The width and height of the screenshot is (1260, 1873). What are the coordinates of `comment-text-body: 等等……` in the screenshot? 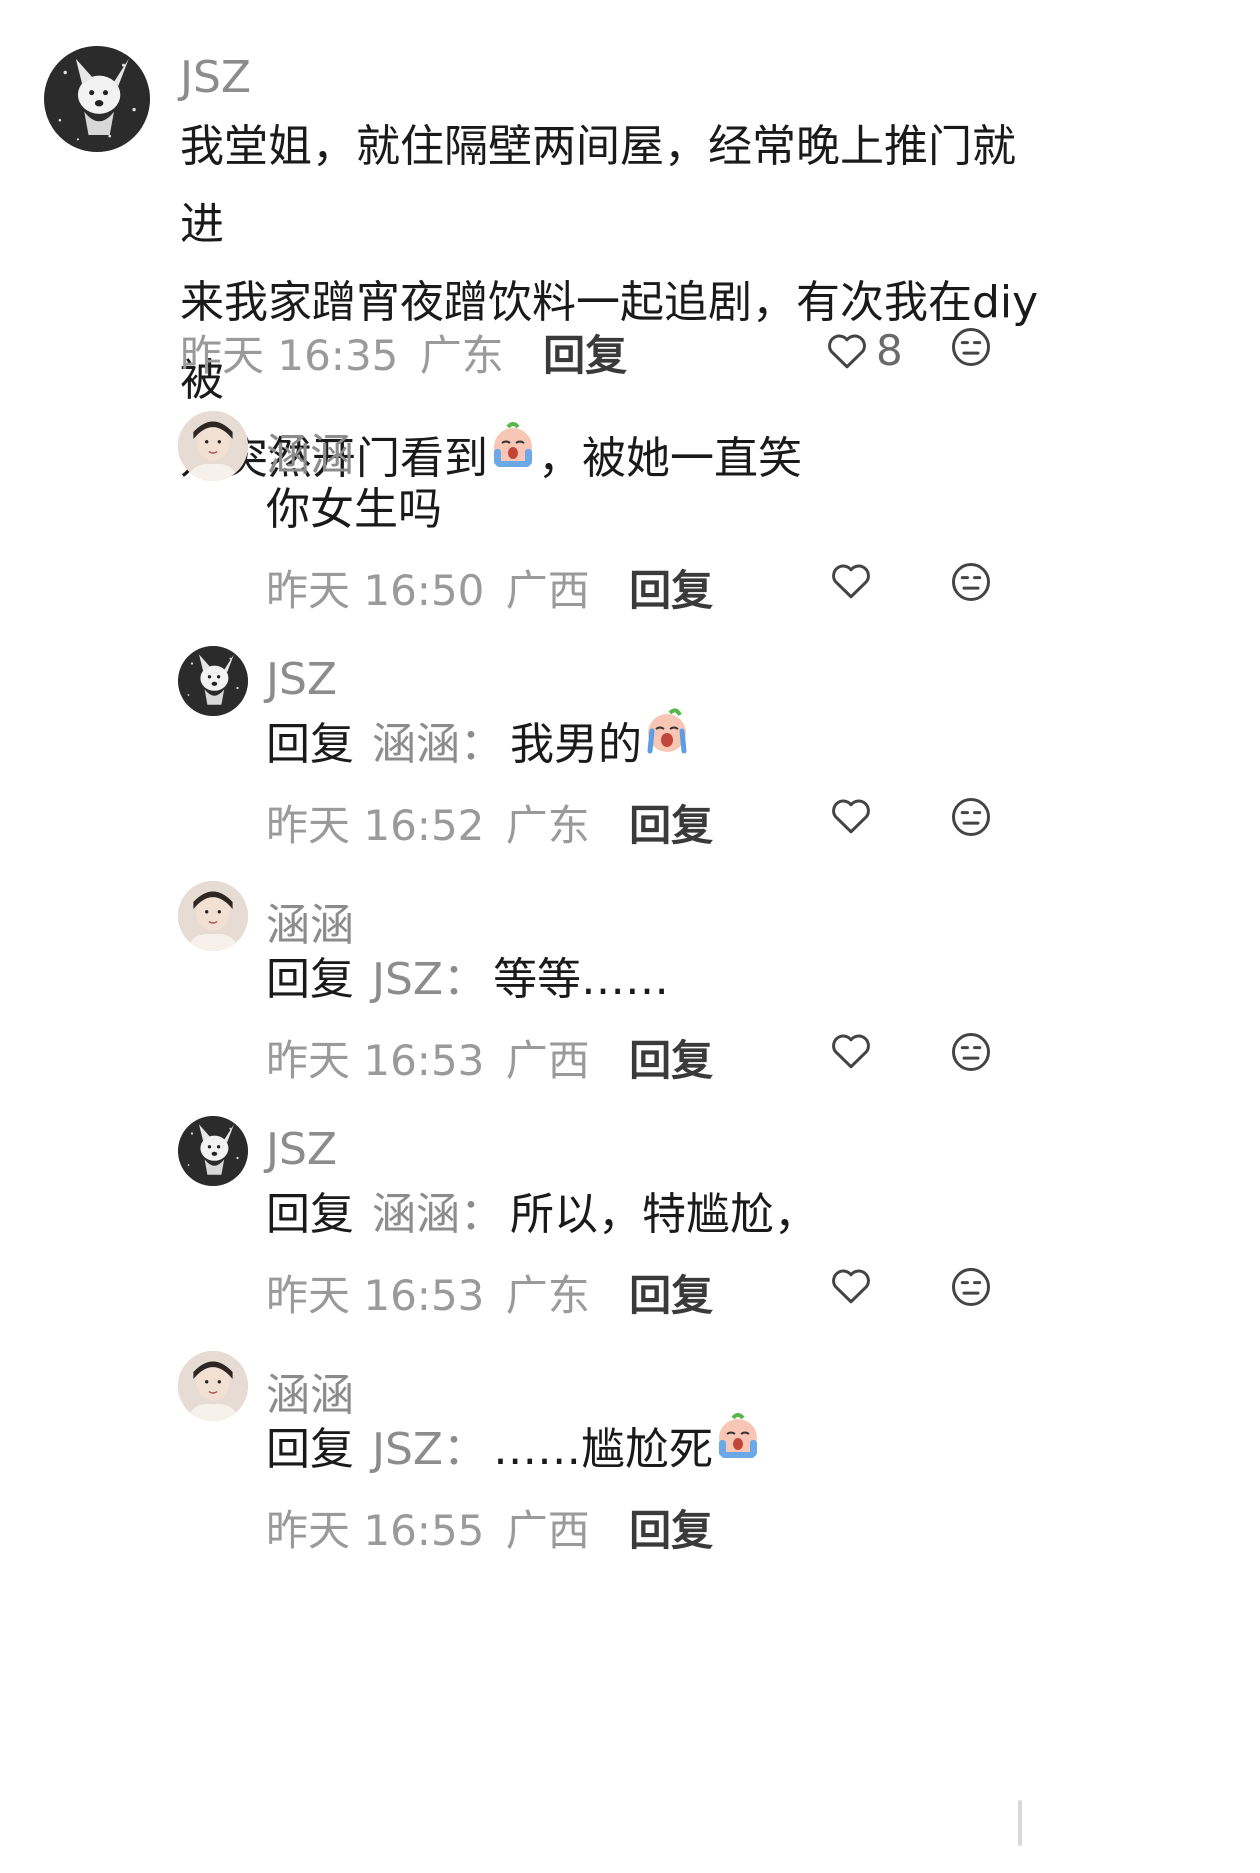 It's located at (581, 979).